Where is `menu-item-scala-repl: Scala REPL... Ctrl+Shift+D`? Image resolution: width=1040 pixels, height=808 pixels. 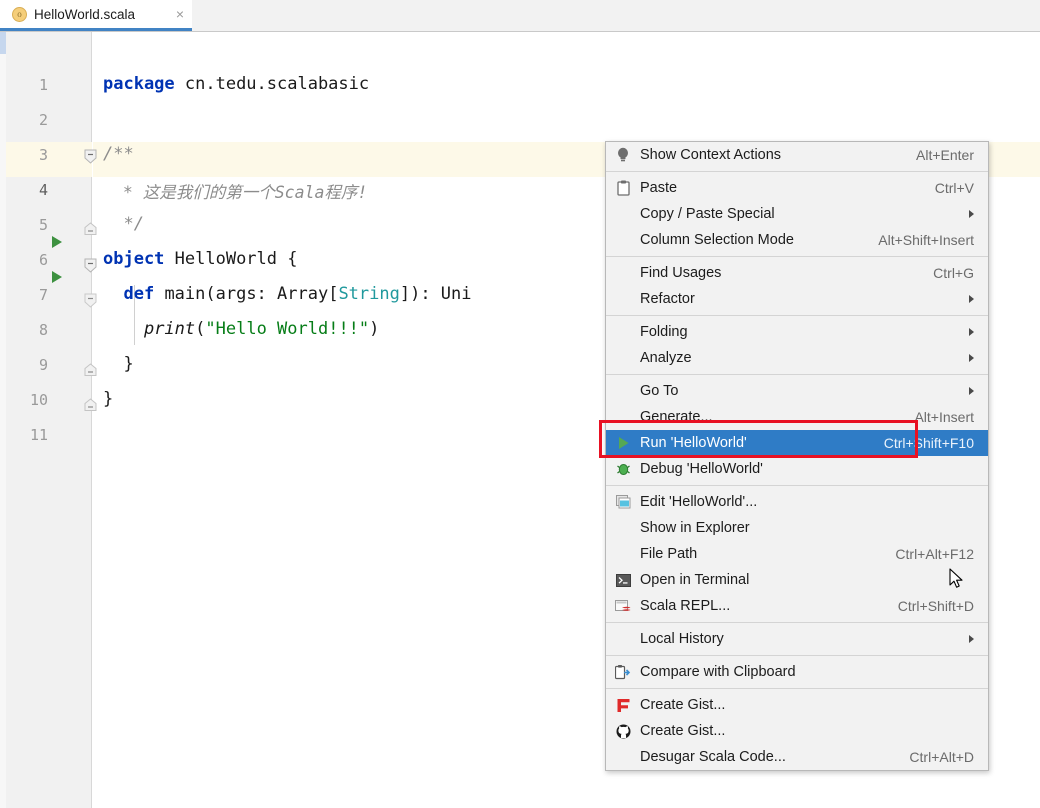
menu-item-scala-repl: Scala REPL... Ctrl+Shift+D is located at coordinates (797, 606).